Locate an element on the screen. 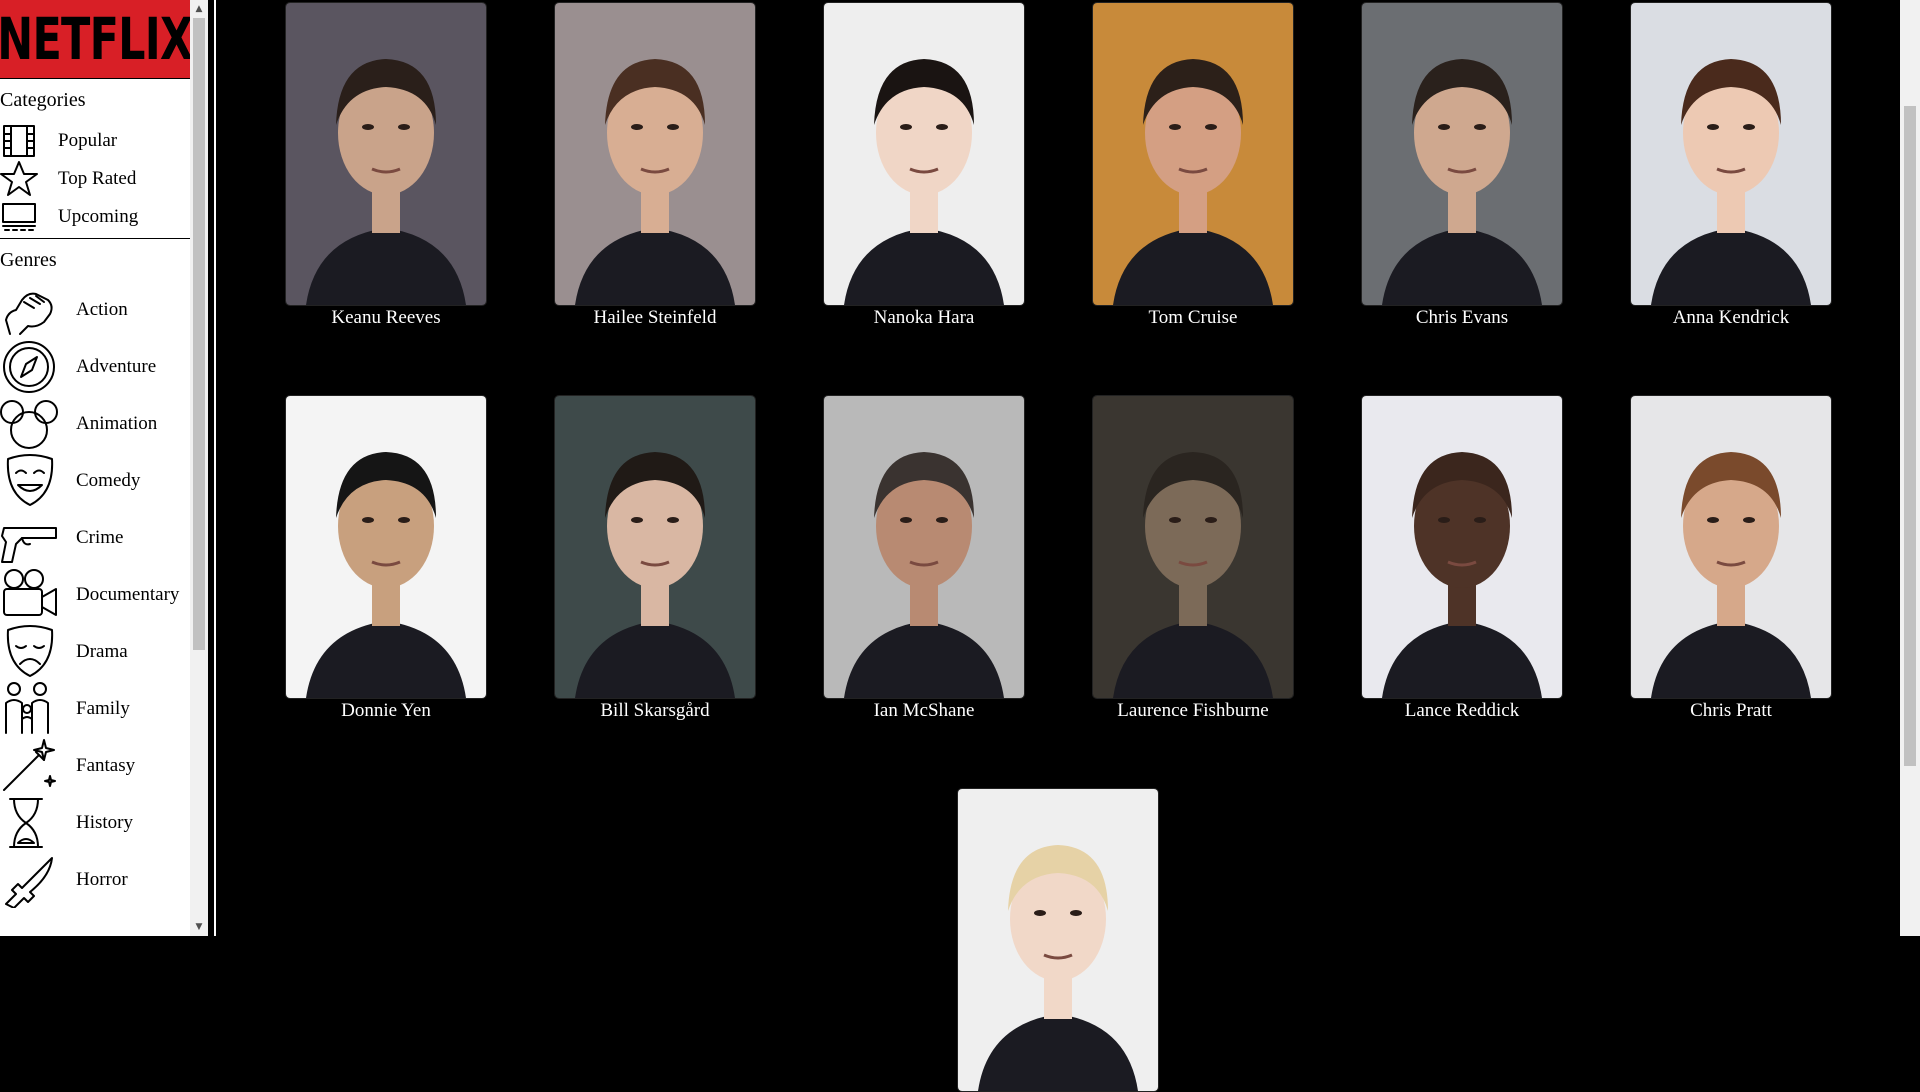 Image resolution: width=1920 pixels, height=1092 pixels. sidebar-item-label: Animation is located at coordinates (117, 423).